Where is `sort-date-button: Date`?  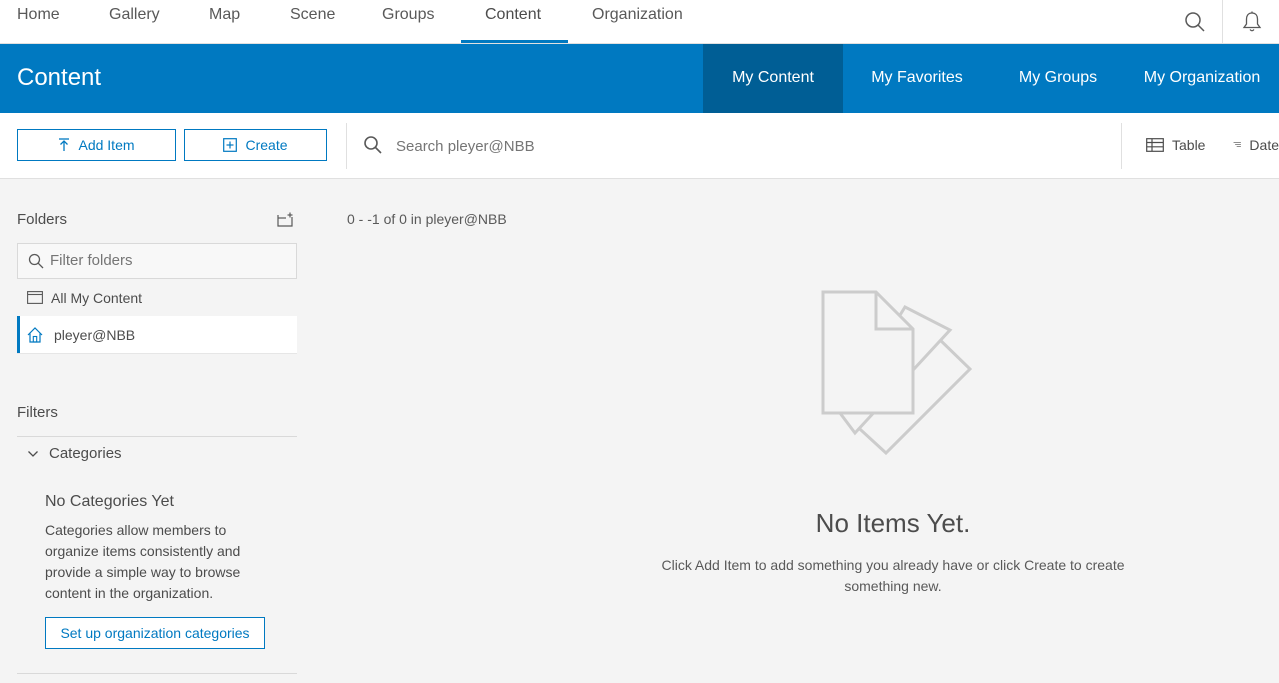
sort-date-button: Date is located at coordinates (1256, 145).